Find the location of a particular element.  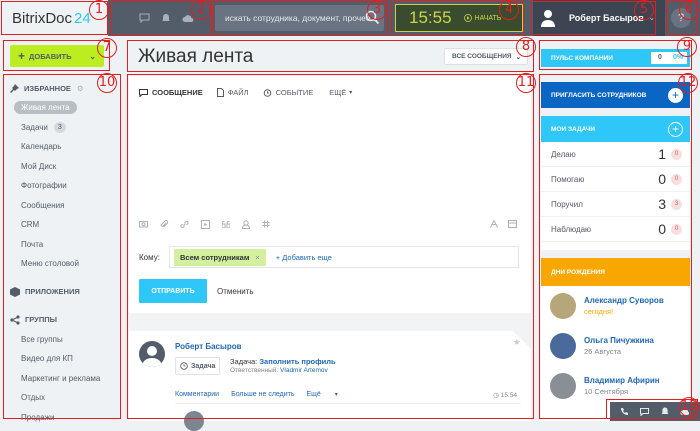

attach-icon is located at coordinates (164, 224).